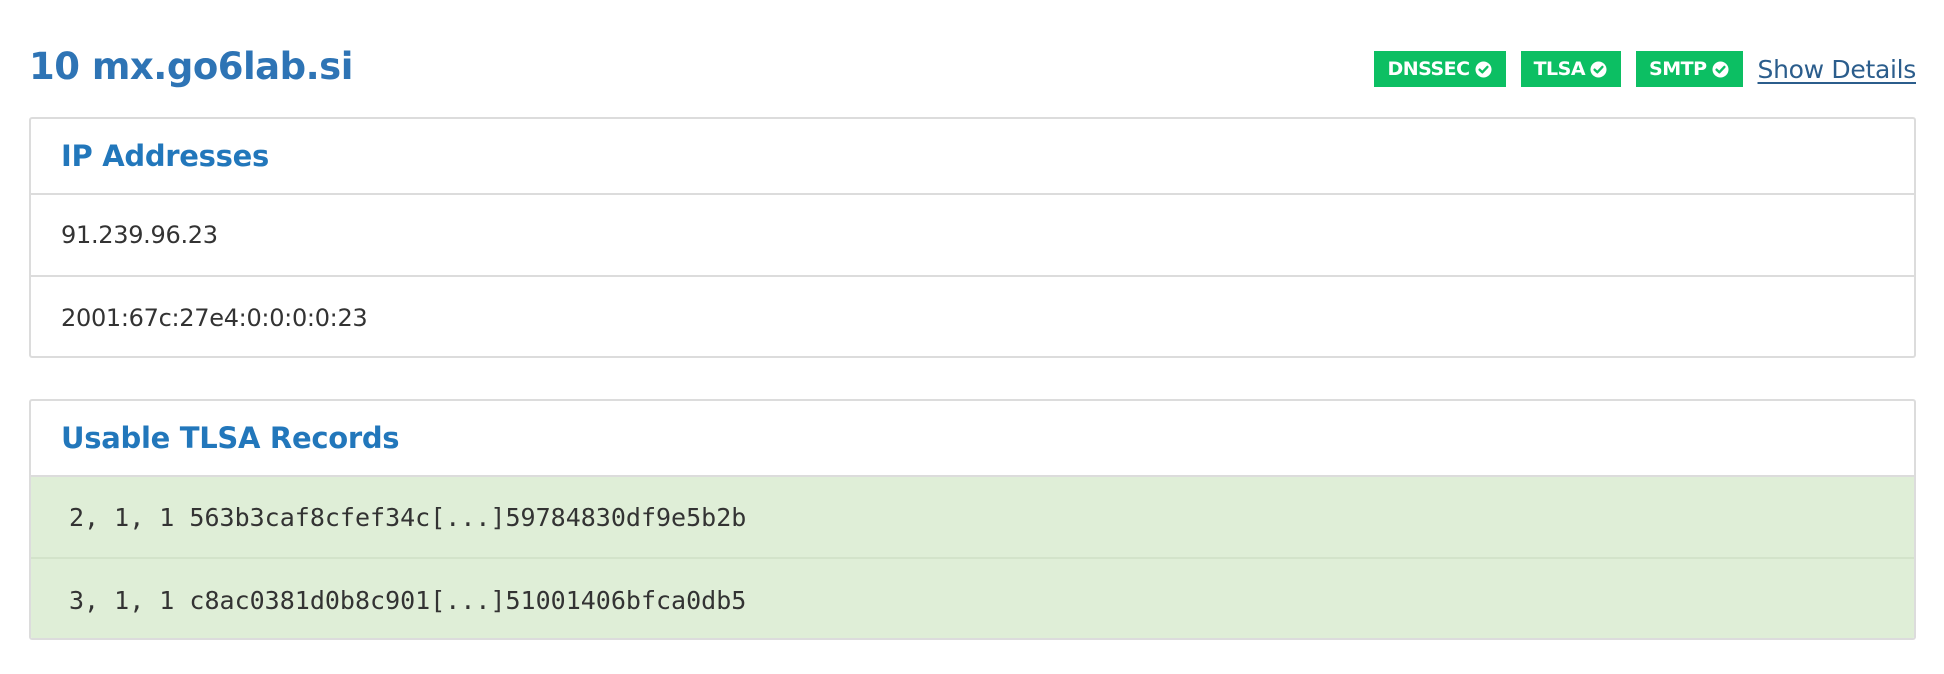 The height and width of the screenshot is (674, 1944). I want to click on ip-address-row: 2001:67c:27e4:0:0:0:0:23, so click(214, 318).